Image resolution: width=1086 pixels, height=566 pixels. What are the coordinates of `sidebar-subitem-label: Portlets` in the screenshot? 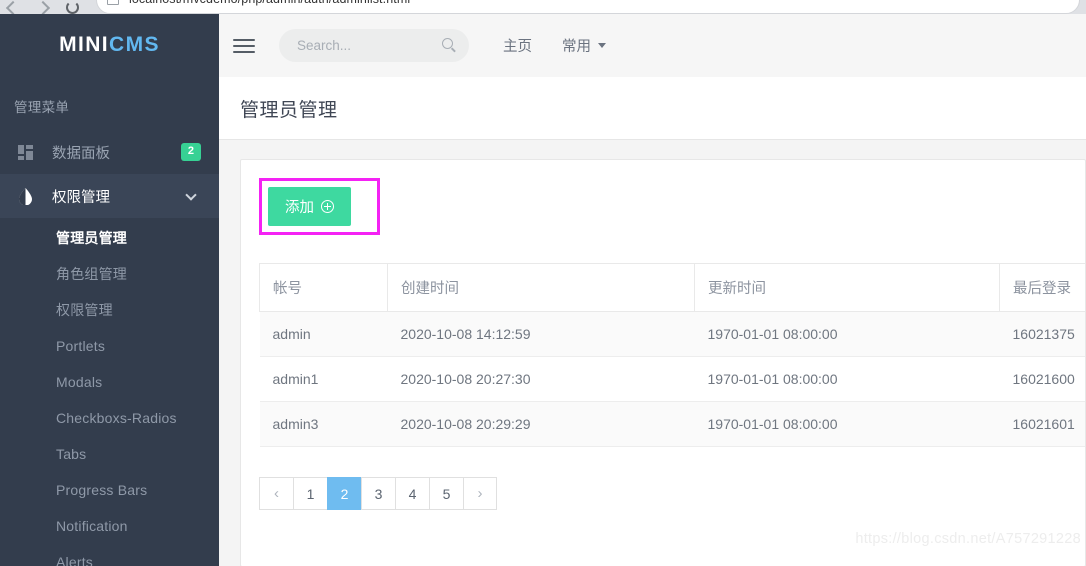 It's located at (81, 346).